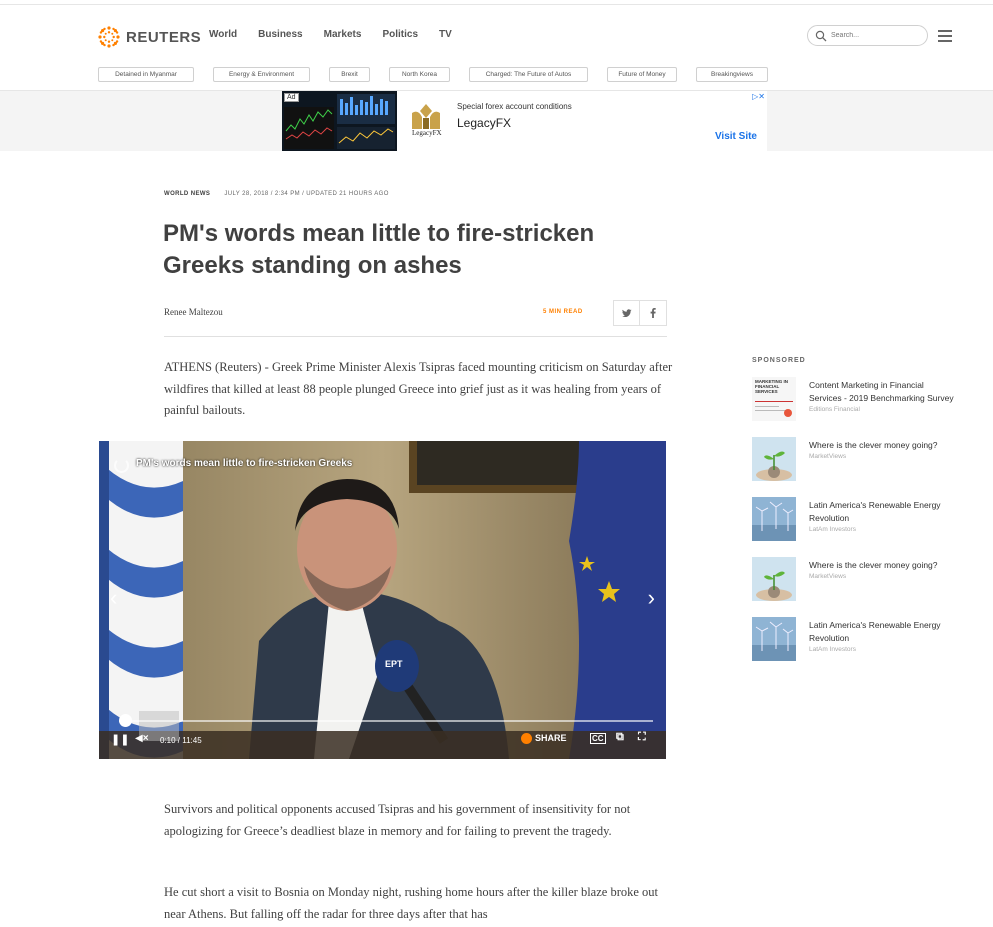  I want to click on byline-row: Renee Maltezou 5 MIN READ, so click(415, 318).